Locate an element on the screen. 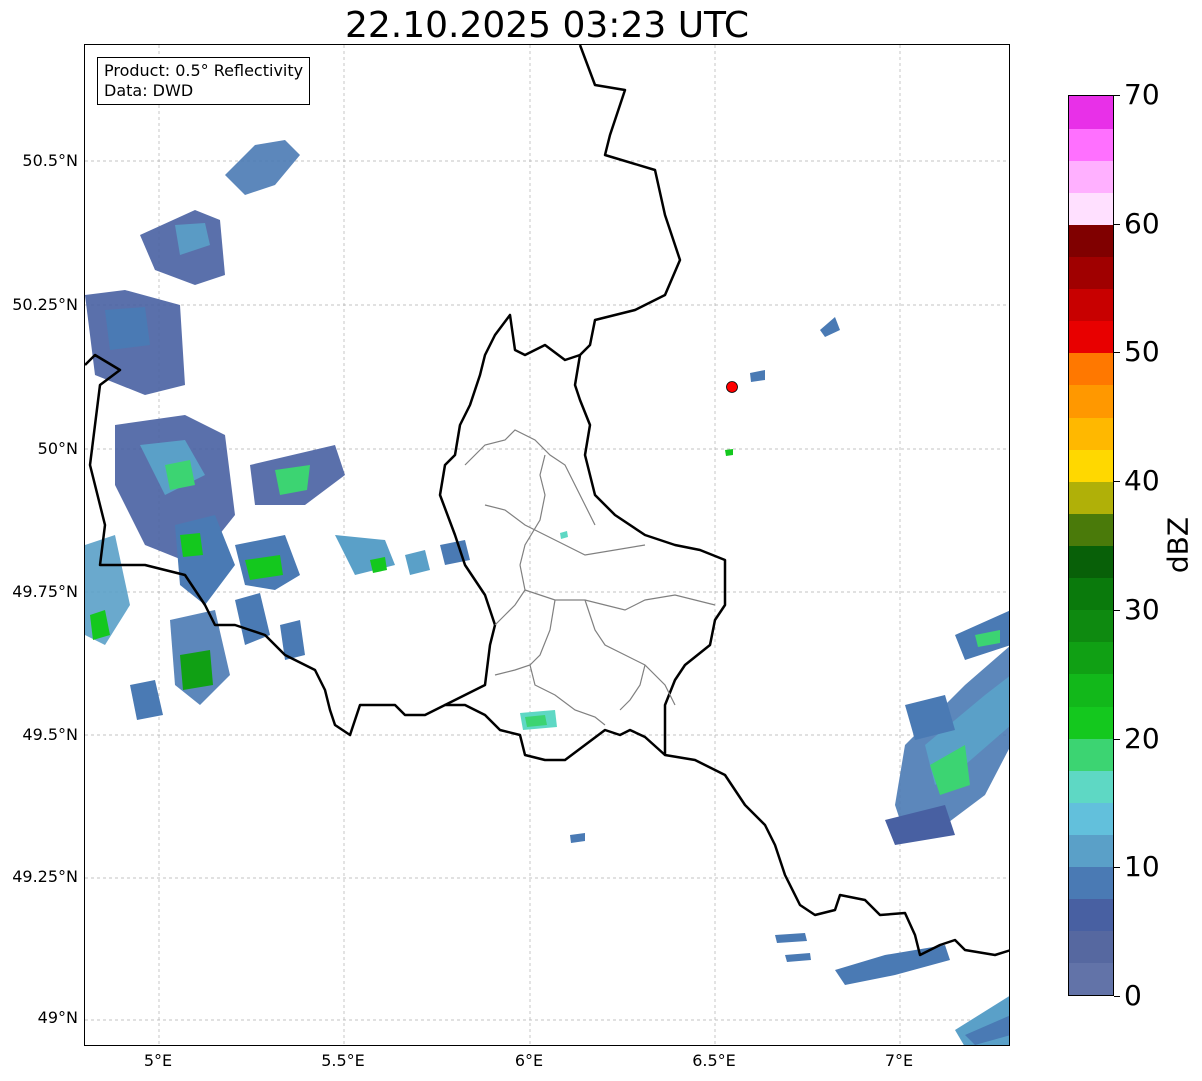 The width and height of the screenshot is (1202, 1081). colorbar-tick-label: 0 is located at coordinates (1133, 995).